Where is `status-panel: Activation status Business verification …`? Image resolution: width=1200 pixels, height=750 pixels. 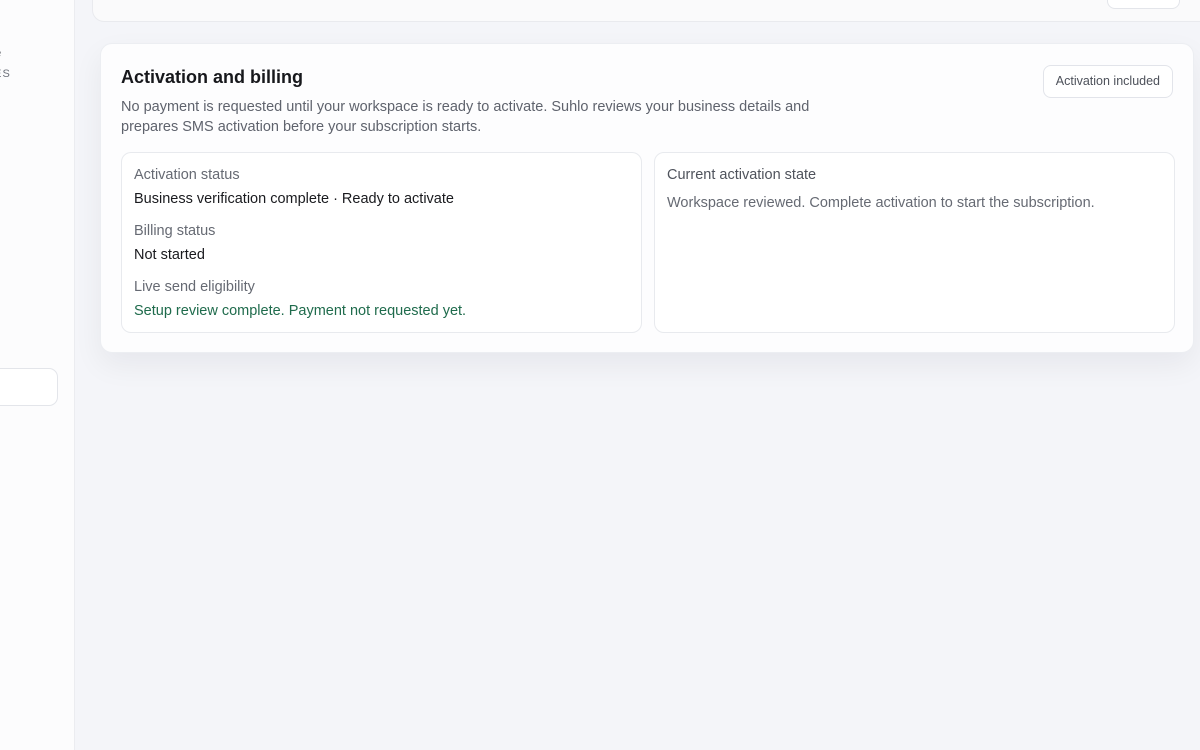 status-panel: Activation status Business verification … is located at coordinates (381, 242).